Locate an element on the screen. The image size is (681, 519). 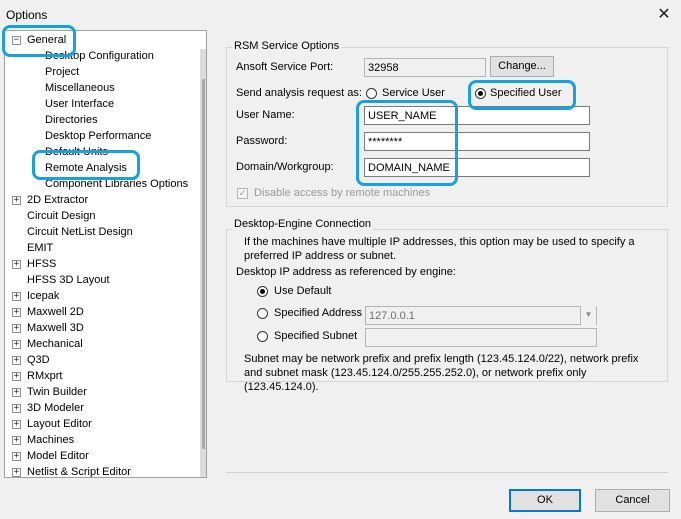
tree-item-remote-analysis: Remote Analysis is located at coordinates (86, 168).